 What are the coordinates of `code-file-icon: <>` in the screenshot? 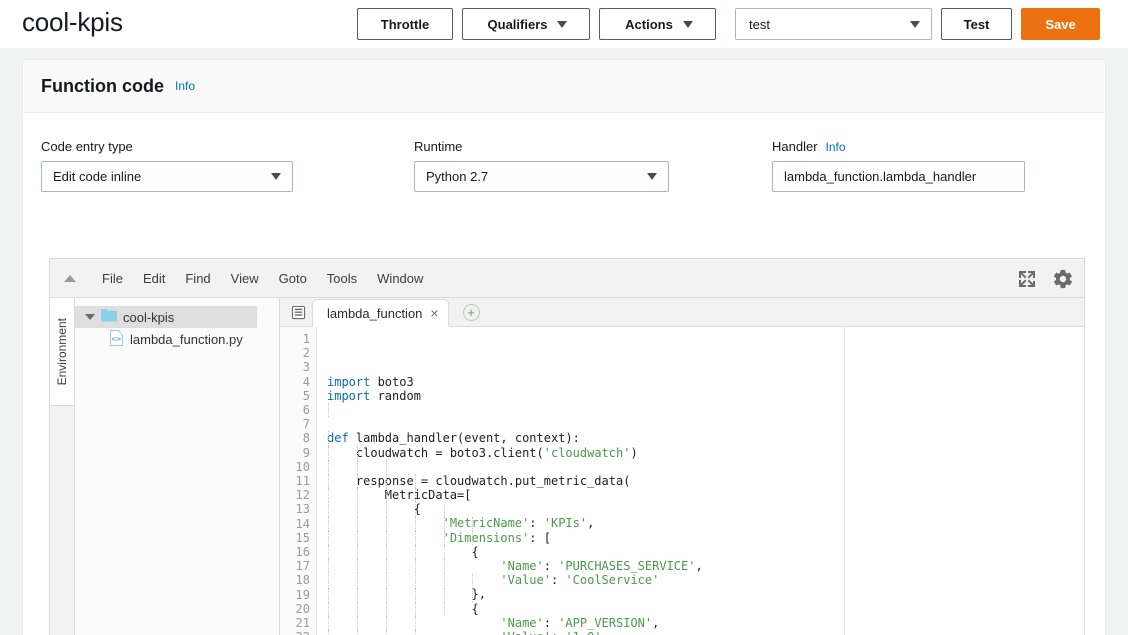 It's located at (116, 339).